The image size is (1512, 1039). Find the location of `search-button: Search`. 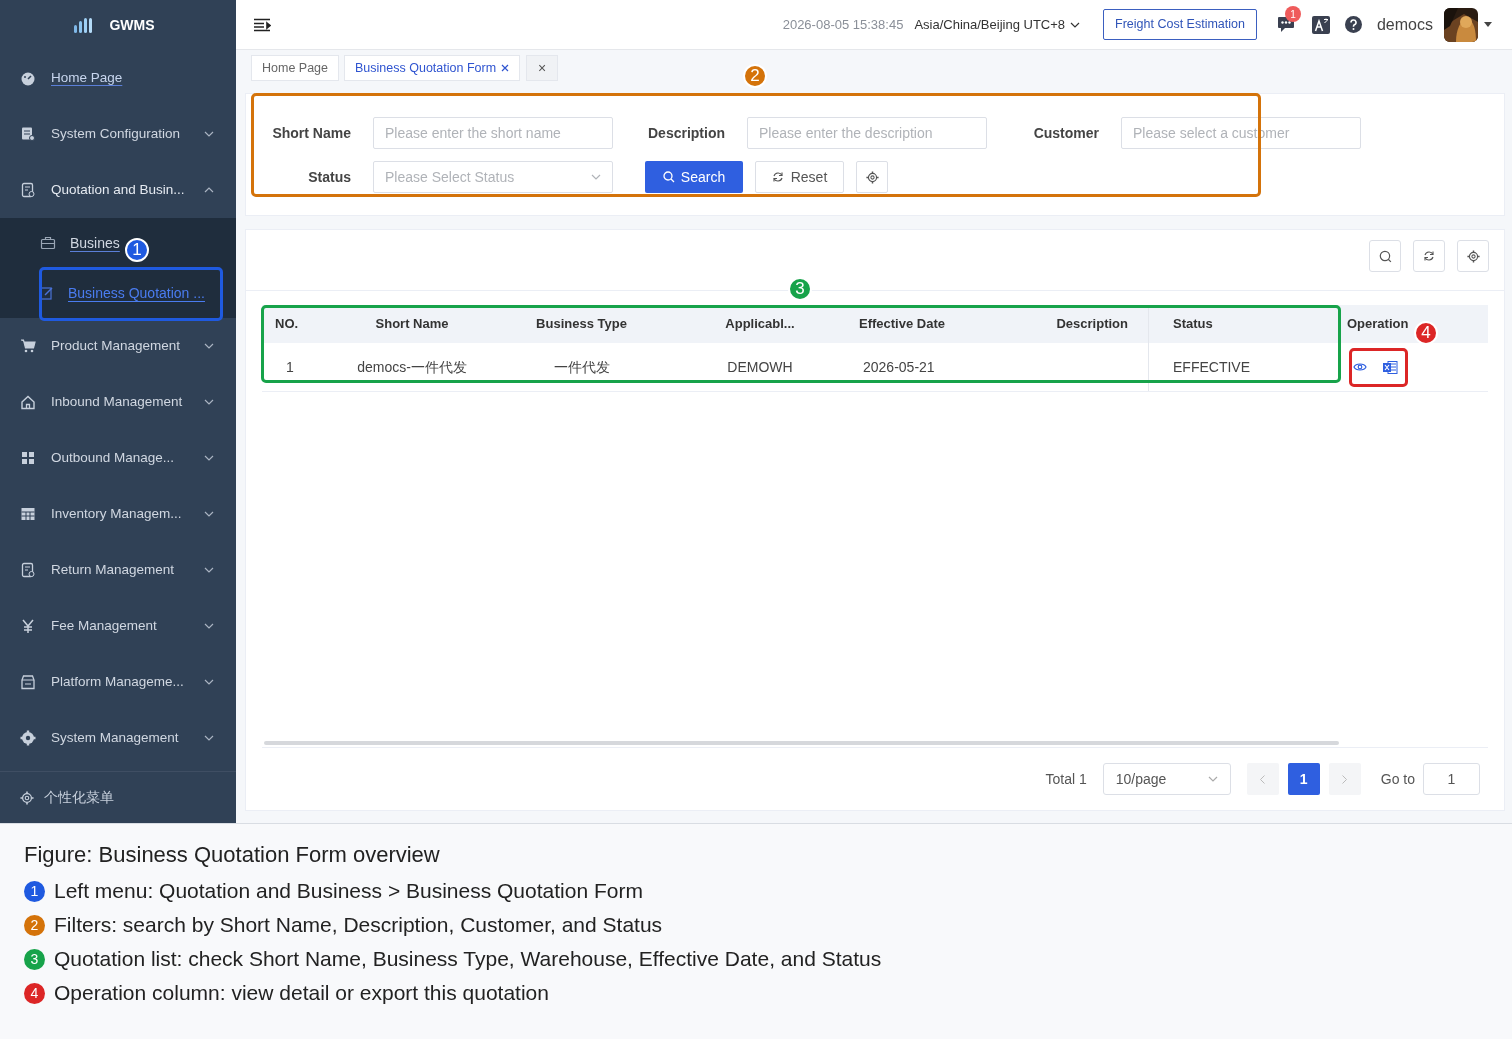

search-button: Search is located at coordinates (694, 177).